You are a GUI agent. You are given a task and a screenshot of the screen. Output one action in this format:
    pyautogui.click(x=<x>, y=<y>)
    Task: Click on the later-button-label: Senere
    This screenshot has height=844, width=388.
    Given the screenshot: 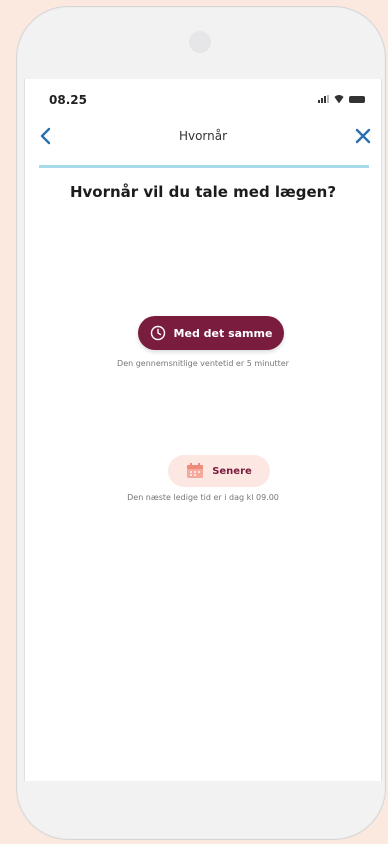 What is the action you would take?
    pyautogui.click(x=232, y=471)
    